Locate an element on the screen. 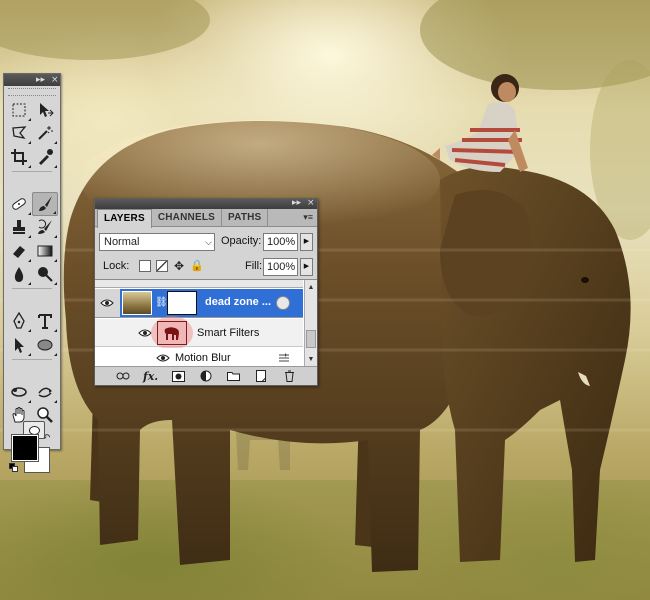  type-tool-icon is located at coordinates (45, 322).